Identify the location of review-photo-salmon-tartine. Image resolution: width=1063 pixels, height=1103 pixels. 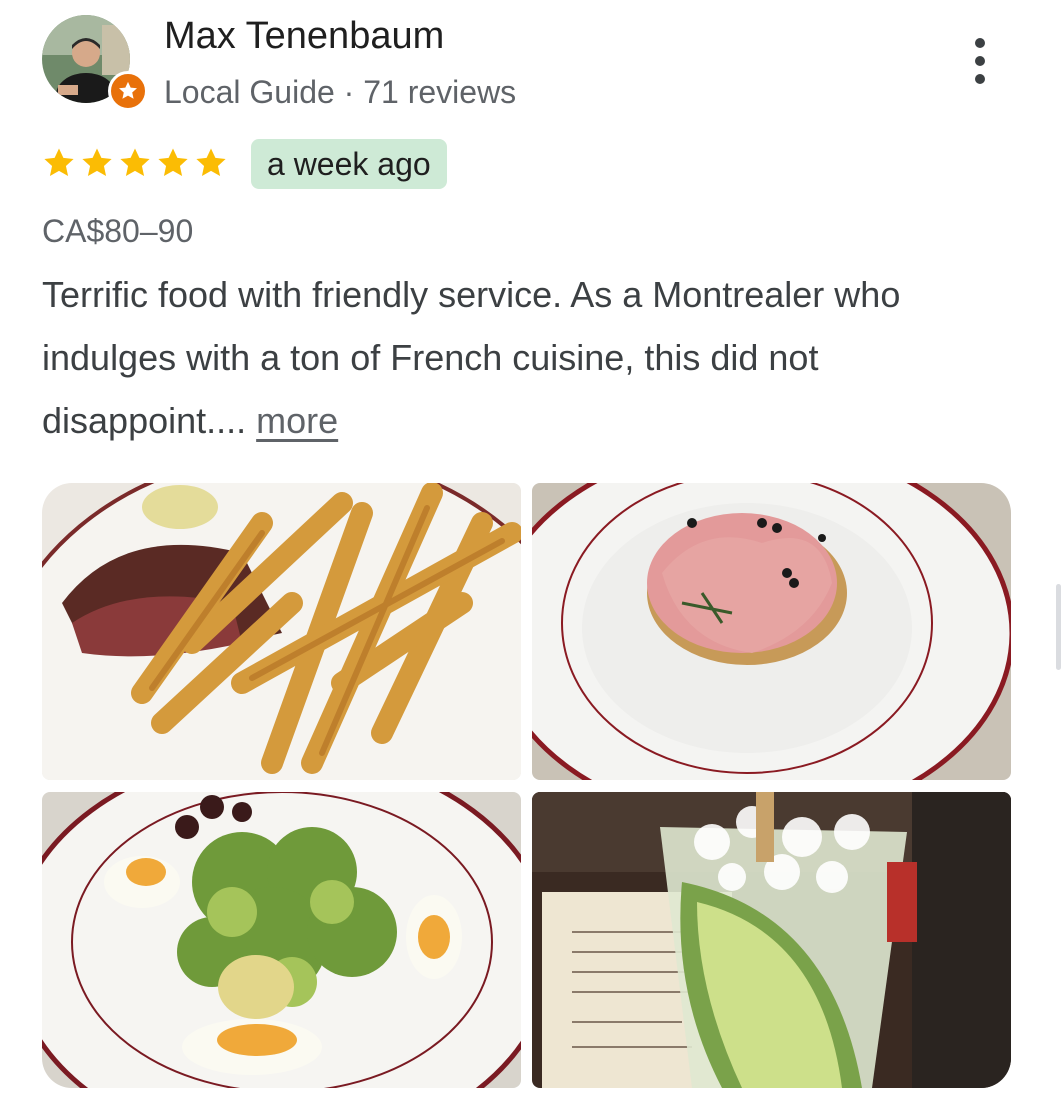
(771, 631).